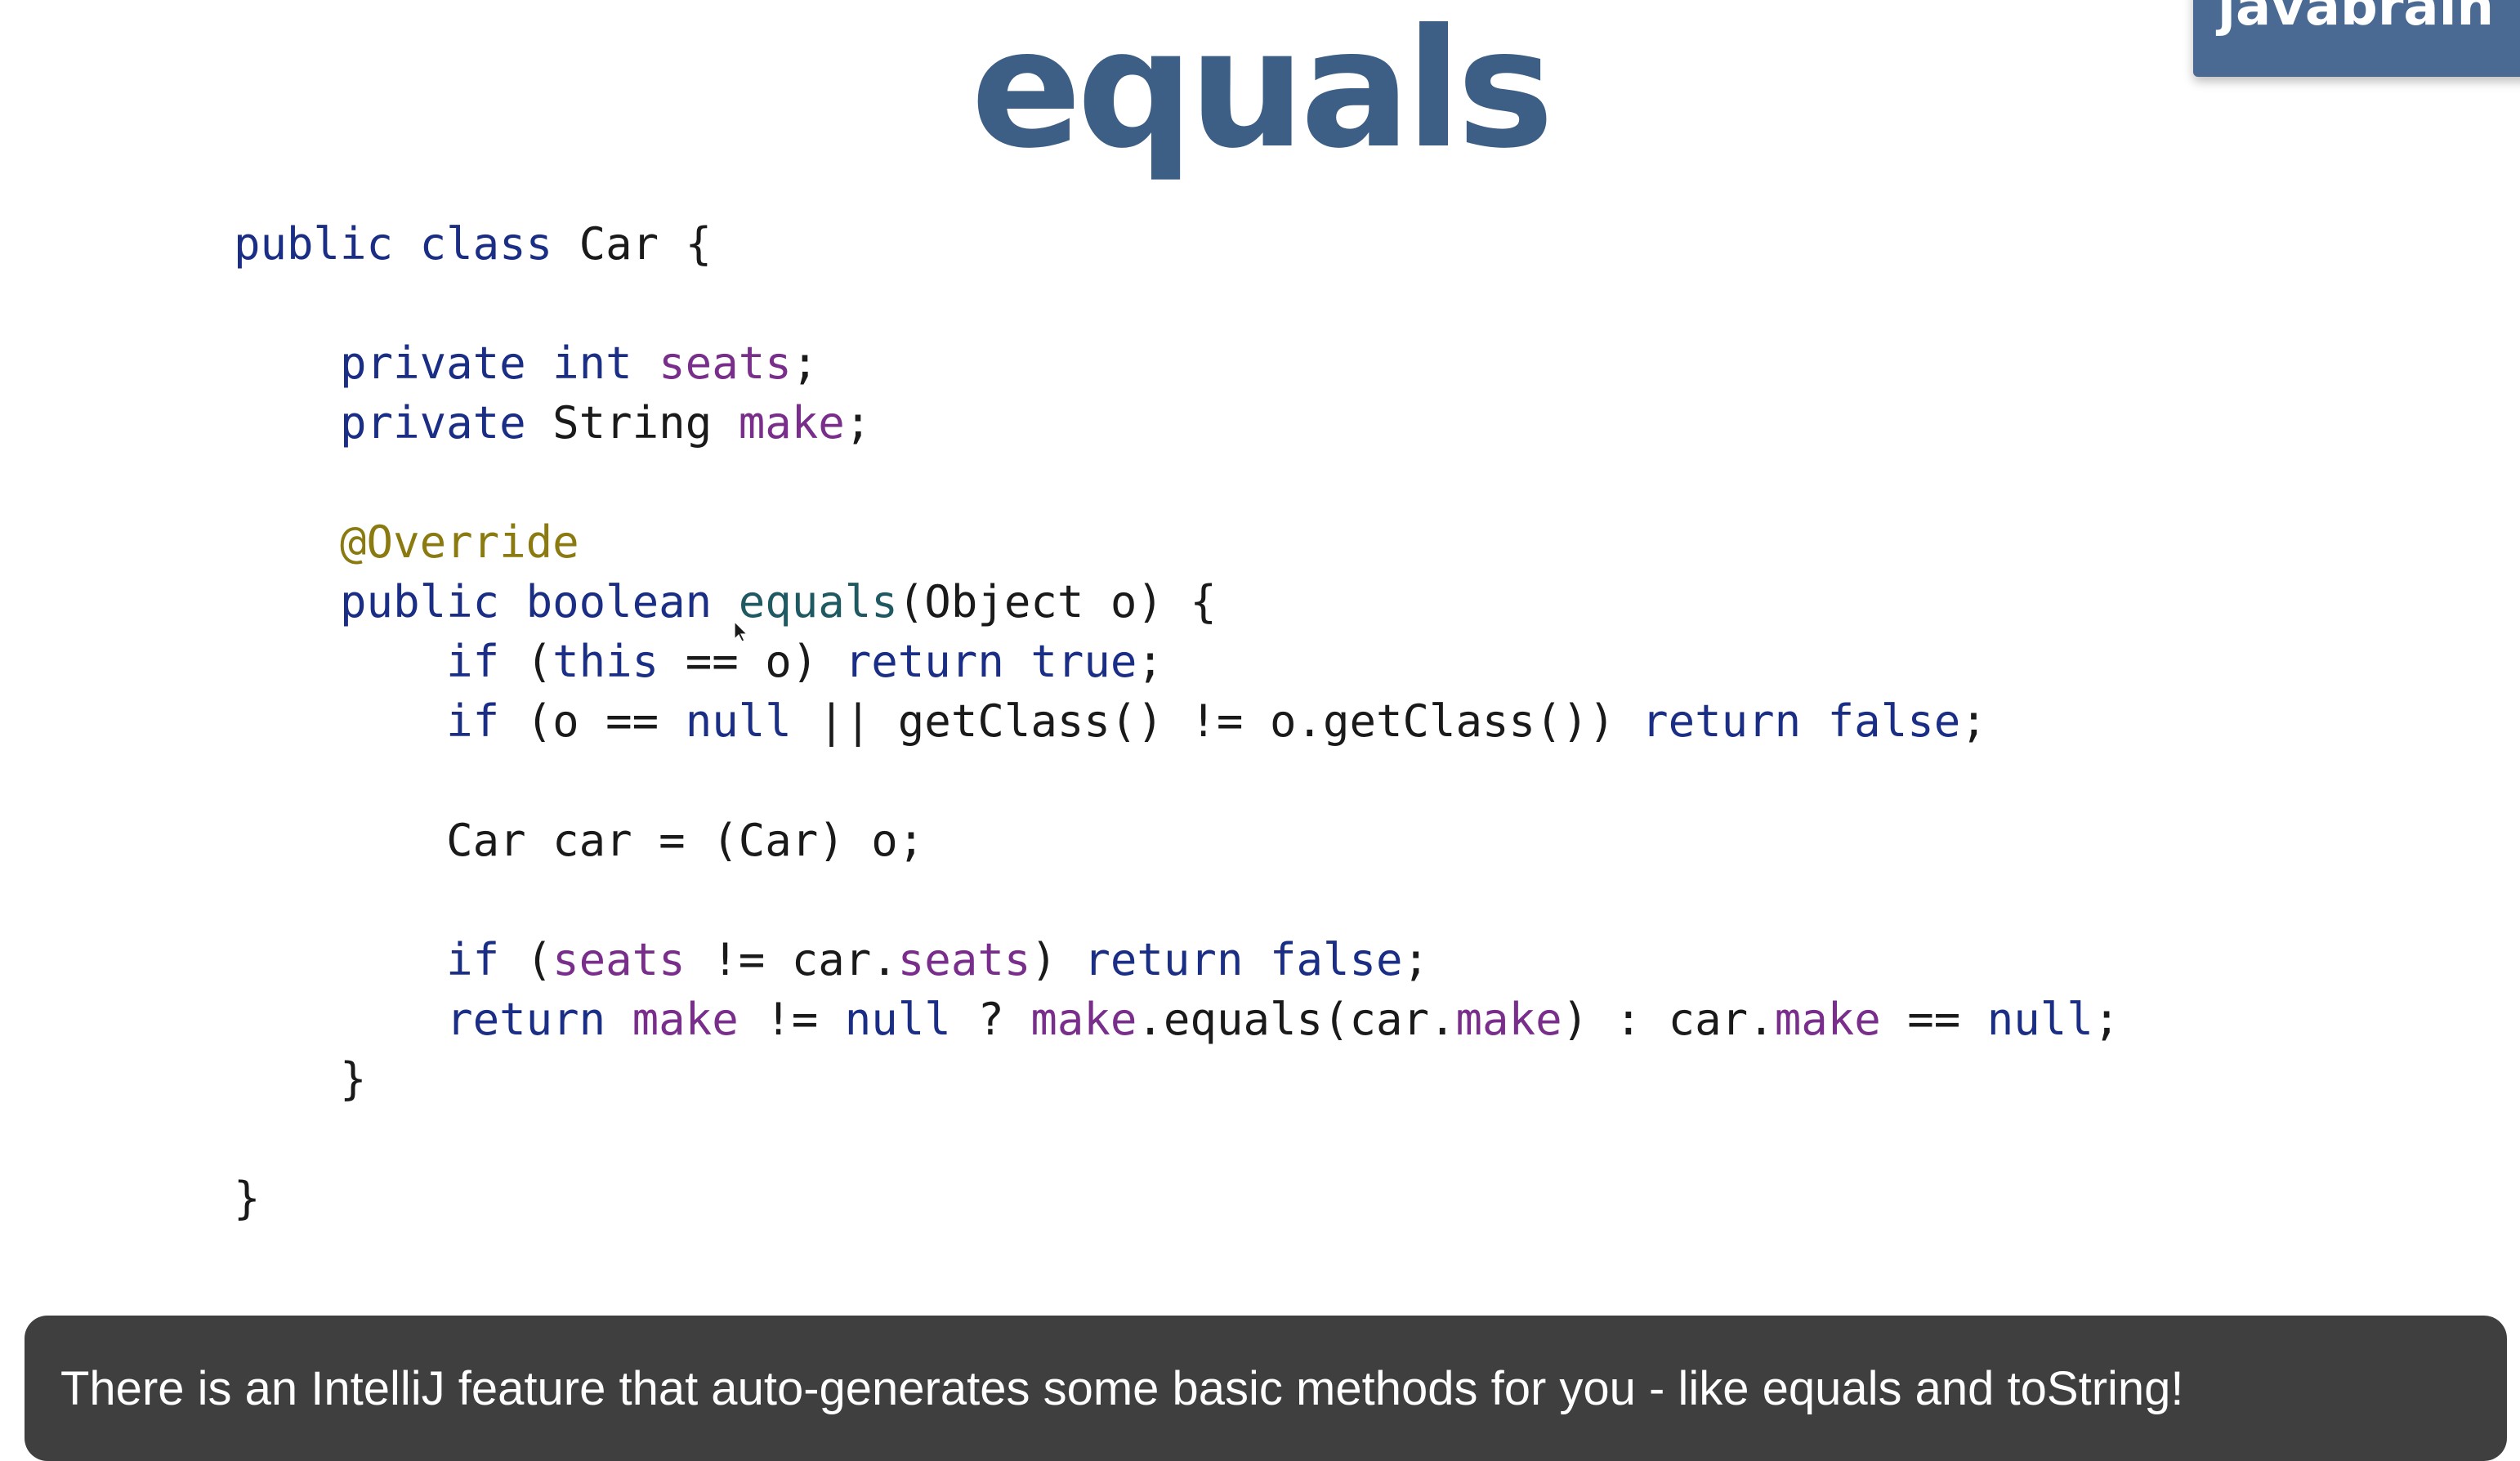 The image size is (2520, 1461). Describe the element at coordinates (393, 423) in the screenshot. I see `code-token: private` at that location.